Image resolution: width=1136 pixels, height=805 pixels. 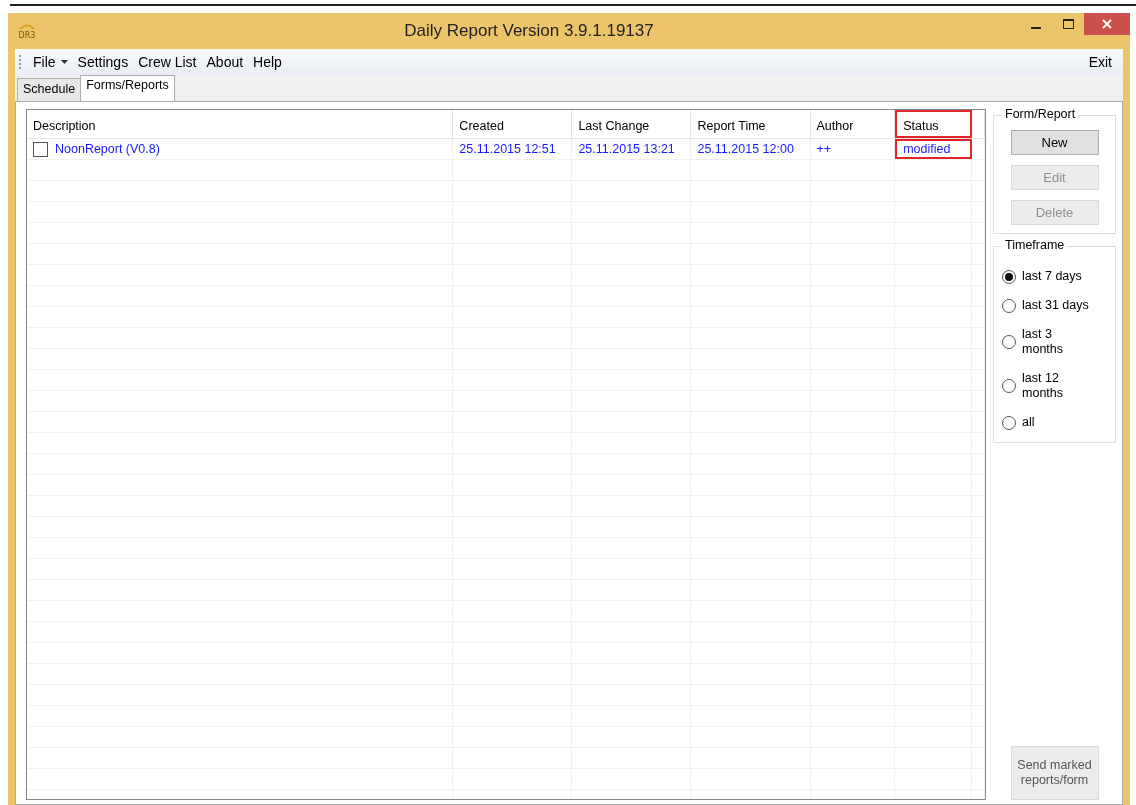 I want to click on toolbar-grip-icon, so click(x=20, y=62).